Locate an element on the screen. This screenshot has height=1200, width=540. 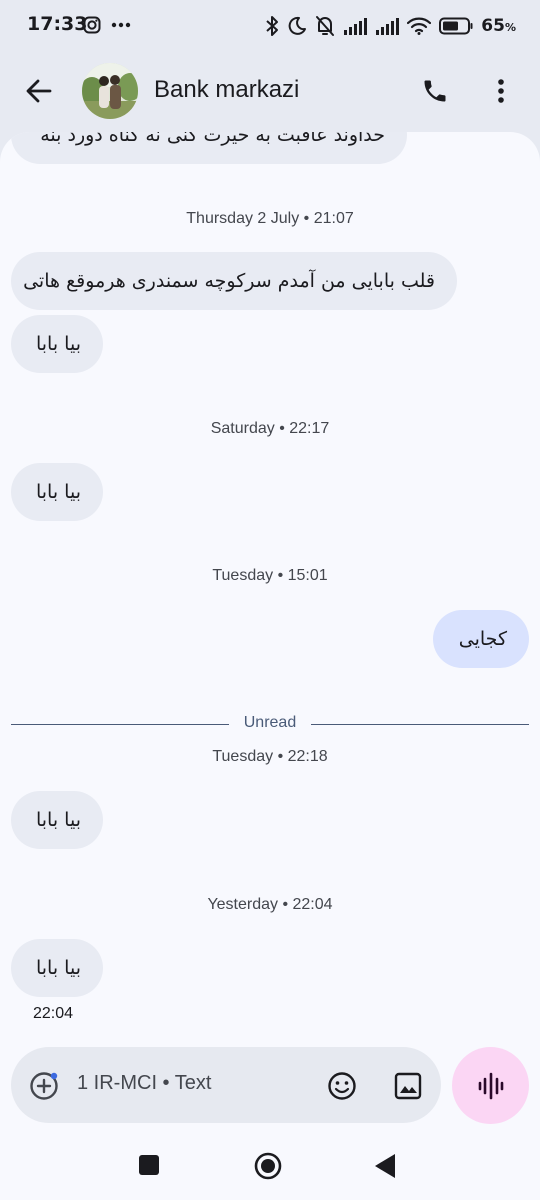
avatar is located at coordinates (110, 91).